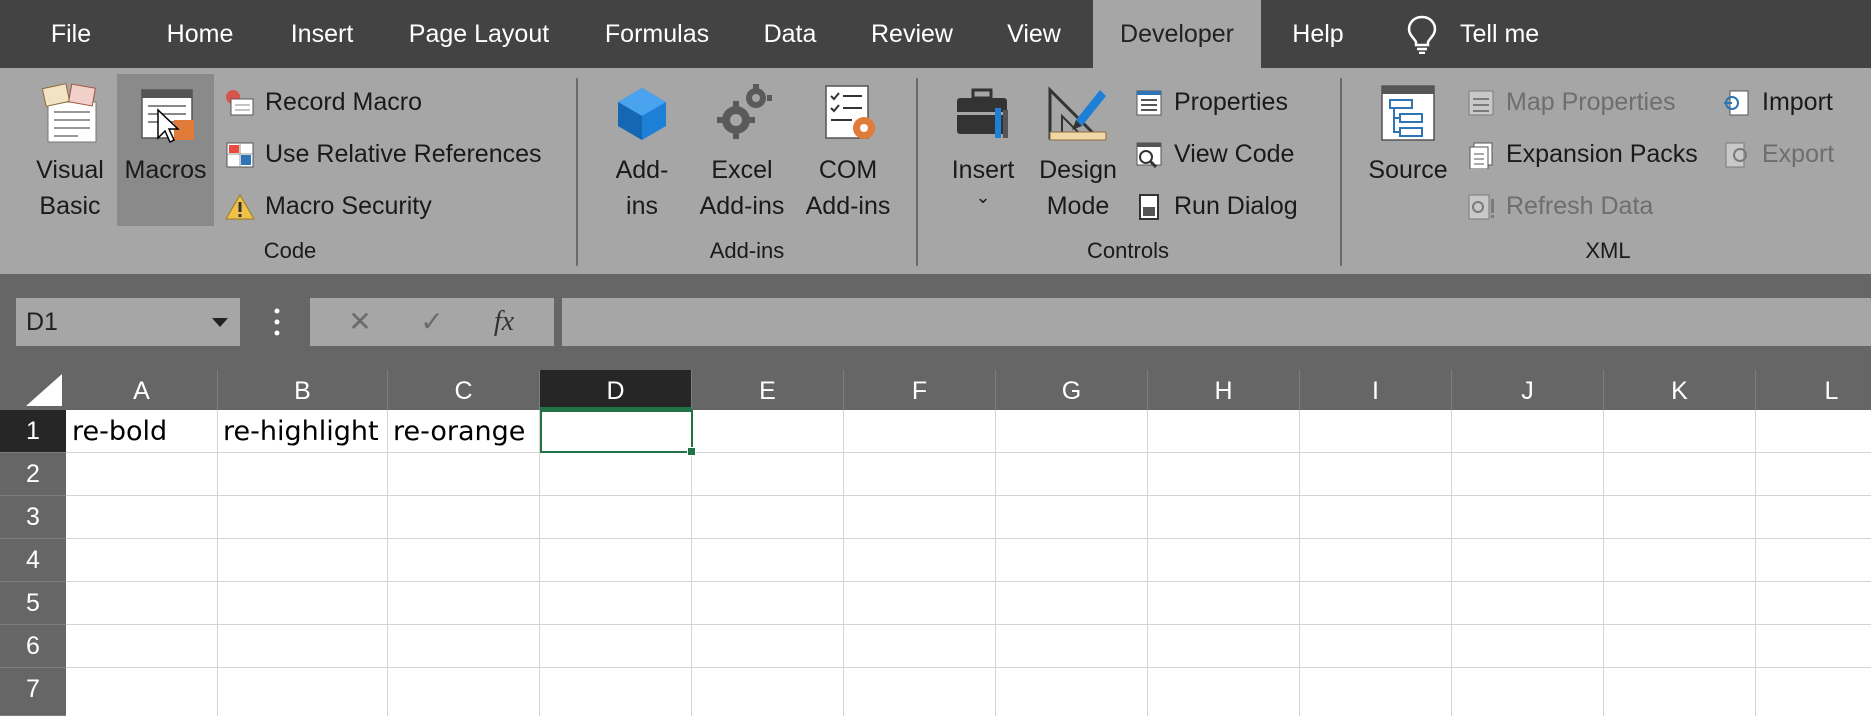 This screenshot has width=1871, height=716. Describe the element at coordinates (1318, 34) in the screenshot. I see `tab-help: Help` at that location.